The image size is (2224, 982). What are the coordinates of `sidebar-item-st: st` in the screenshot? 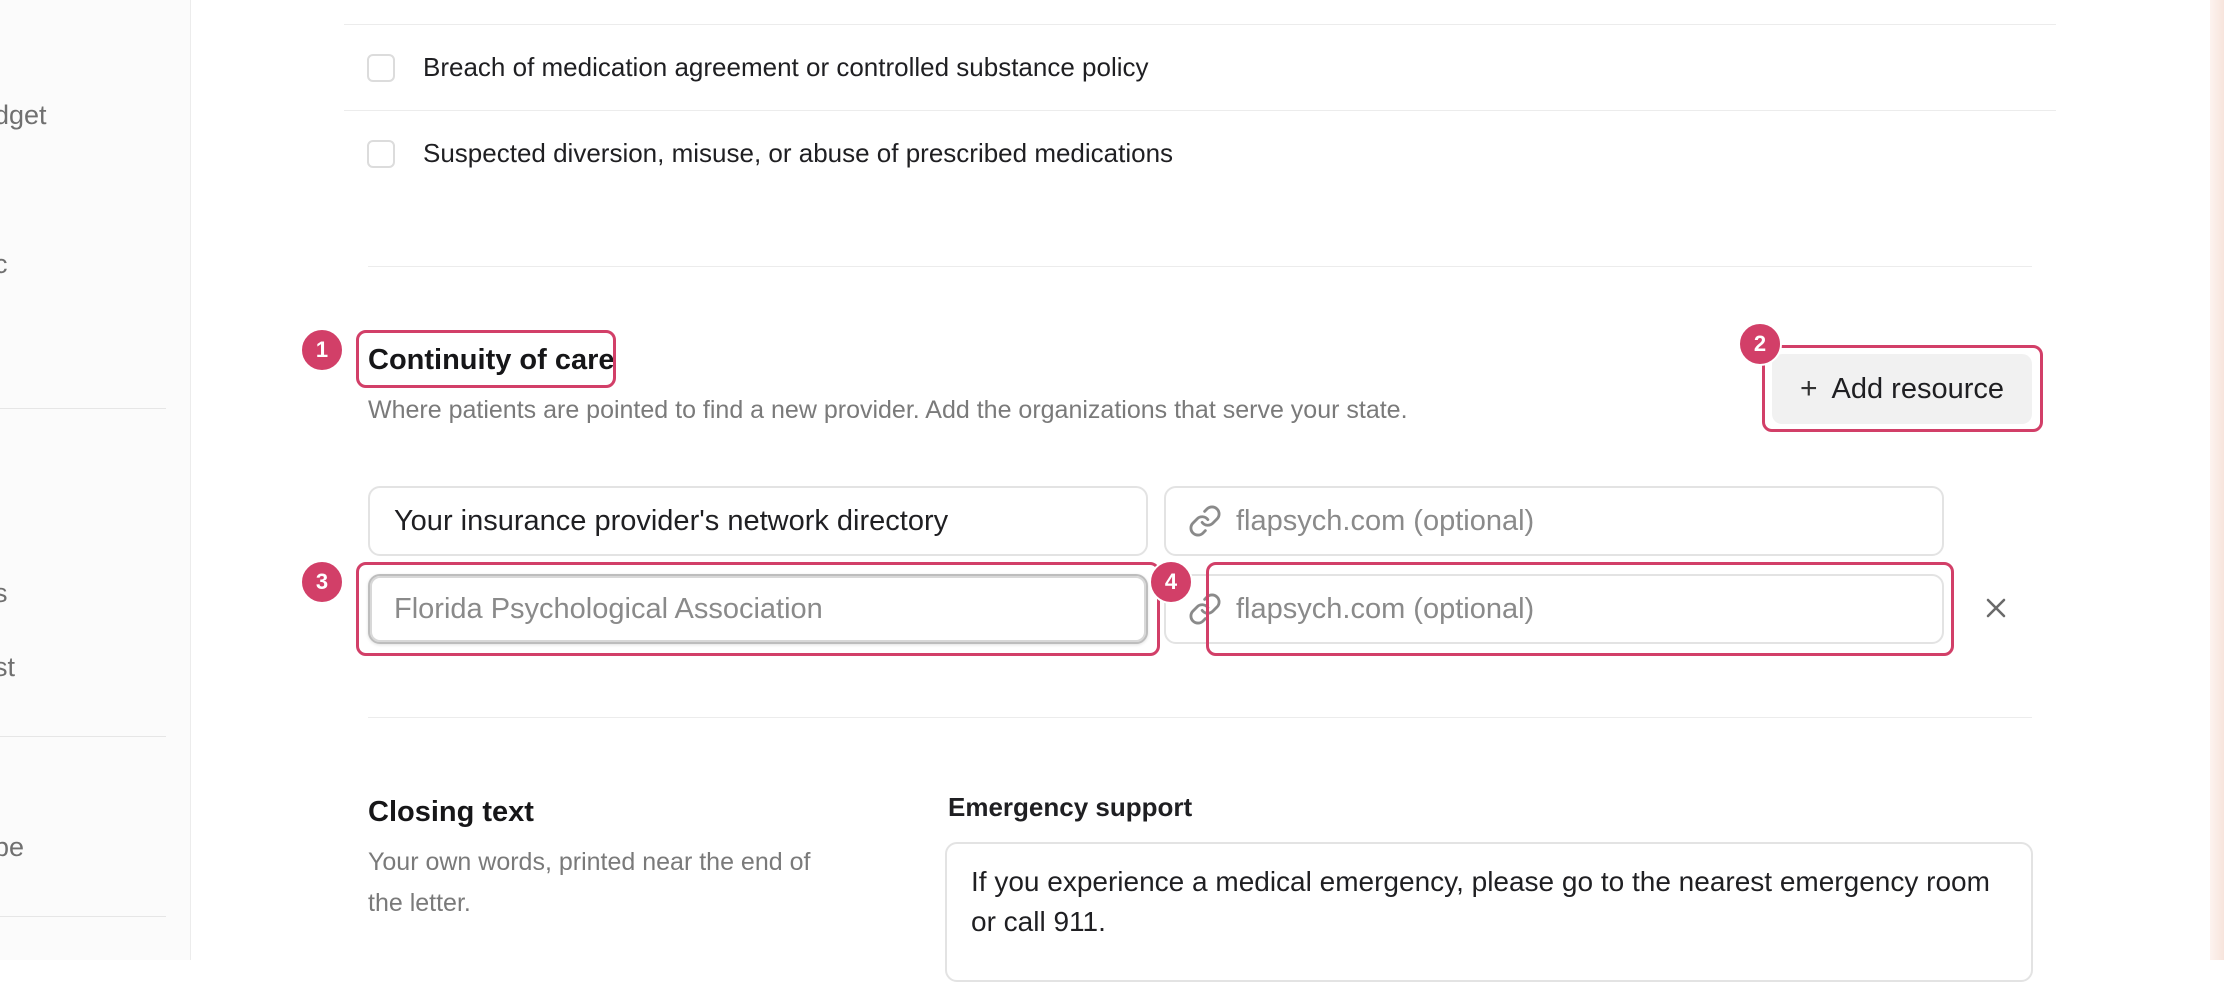 It's located at (7, 667).